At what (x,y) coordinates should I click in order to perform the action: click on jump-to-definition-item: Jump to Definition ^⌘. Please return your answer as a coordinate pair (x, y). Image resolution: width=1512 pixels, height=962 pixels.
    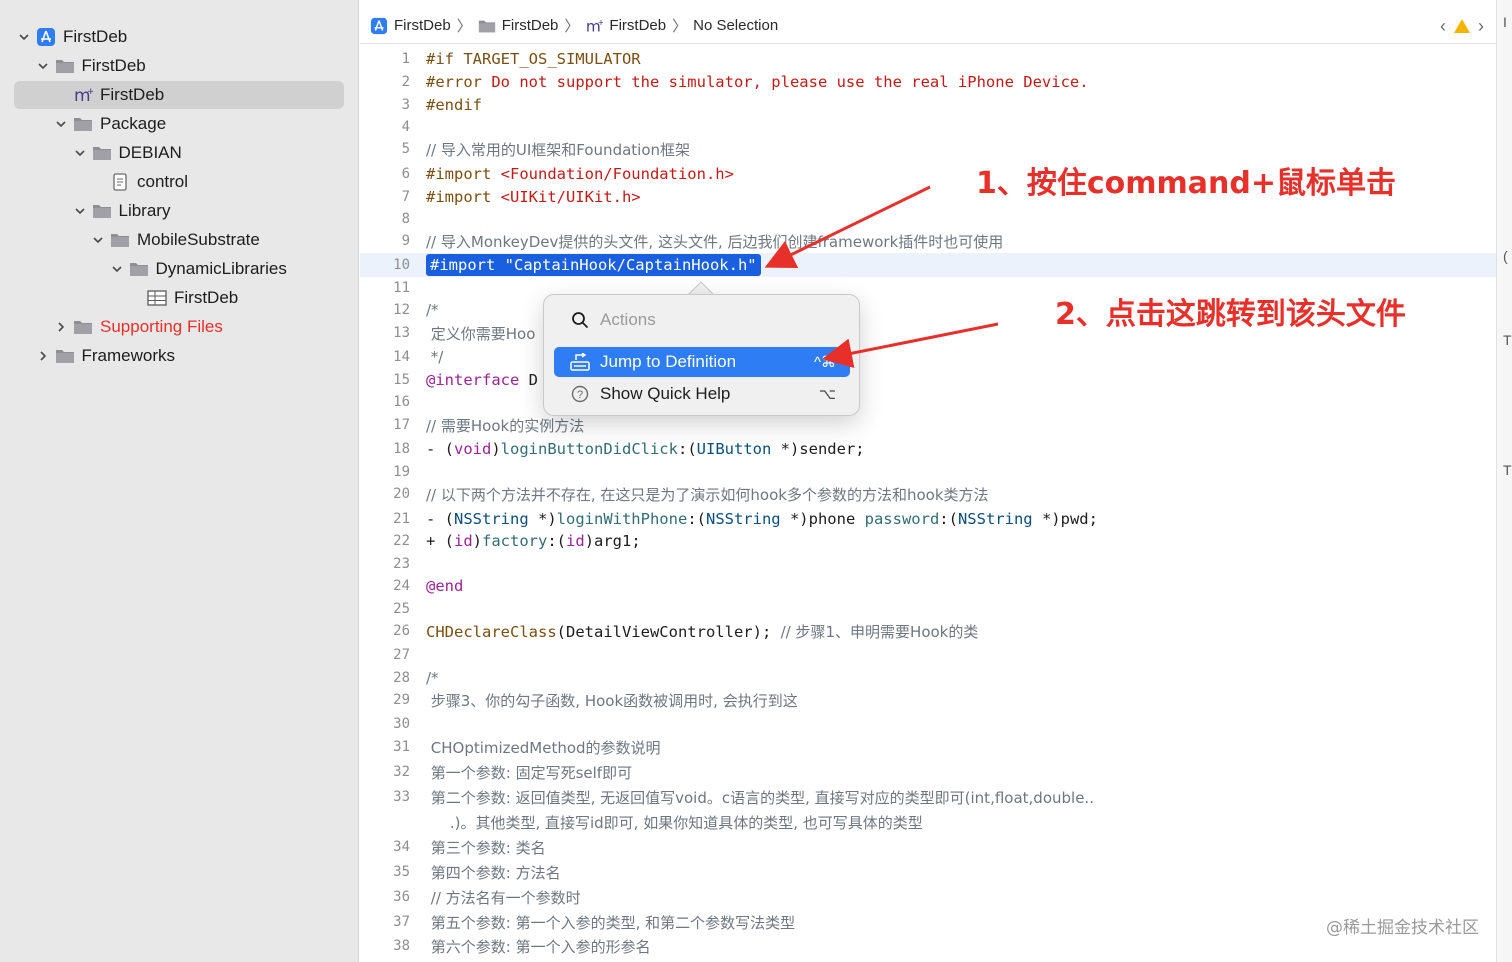
    Looking at the image, I should click on (702, 362).